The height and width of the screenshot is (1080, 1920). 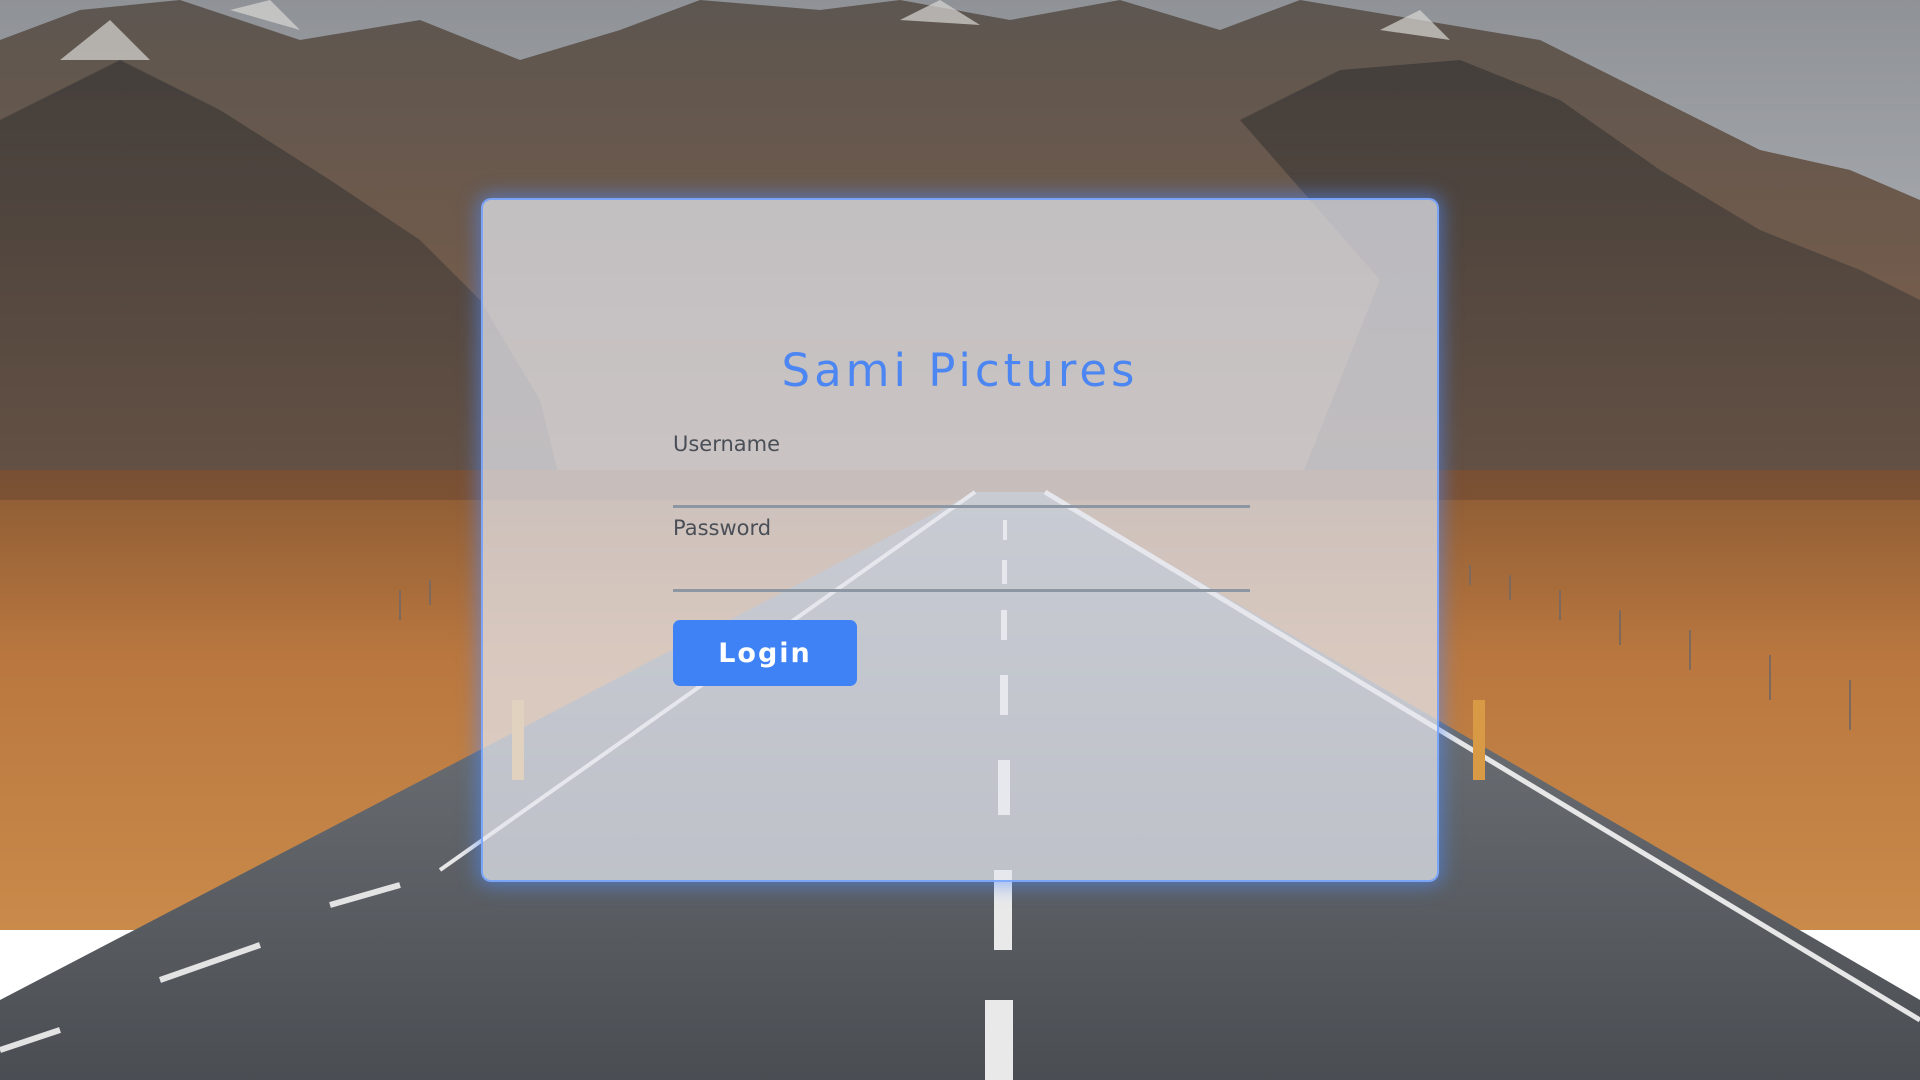 What do you see at coordinates (727, 444) in the screenshot?
I see `username-label: Username` at bounding box center [727, 444].